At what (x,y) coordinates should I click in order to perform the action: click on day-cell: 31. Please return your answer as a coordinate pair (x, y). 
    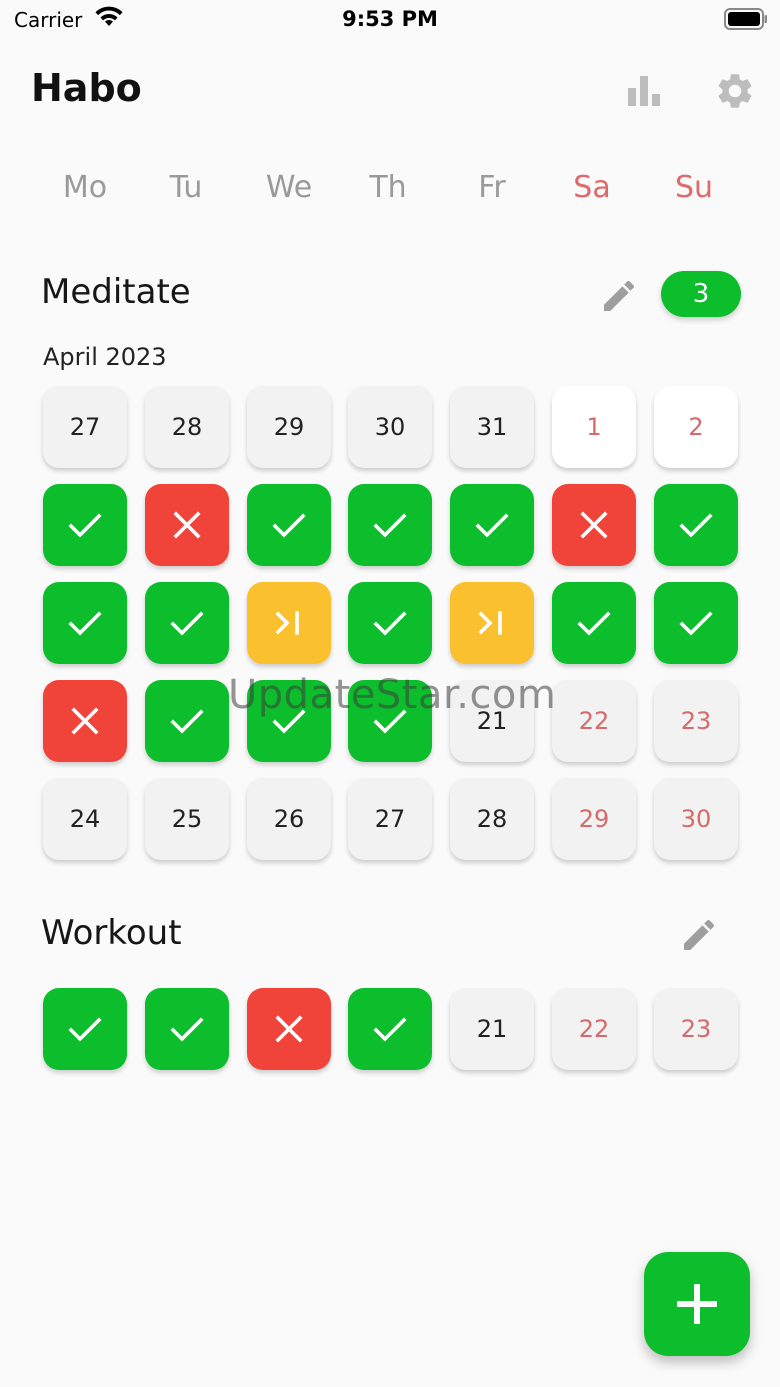
    Looking at the image, I should click on (492, 427).